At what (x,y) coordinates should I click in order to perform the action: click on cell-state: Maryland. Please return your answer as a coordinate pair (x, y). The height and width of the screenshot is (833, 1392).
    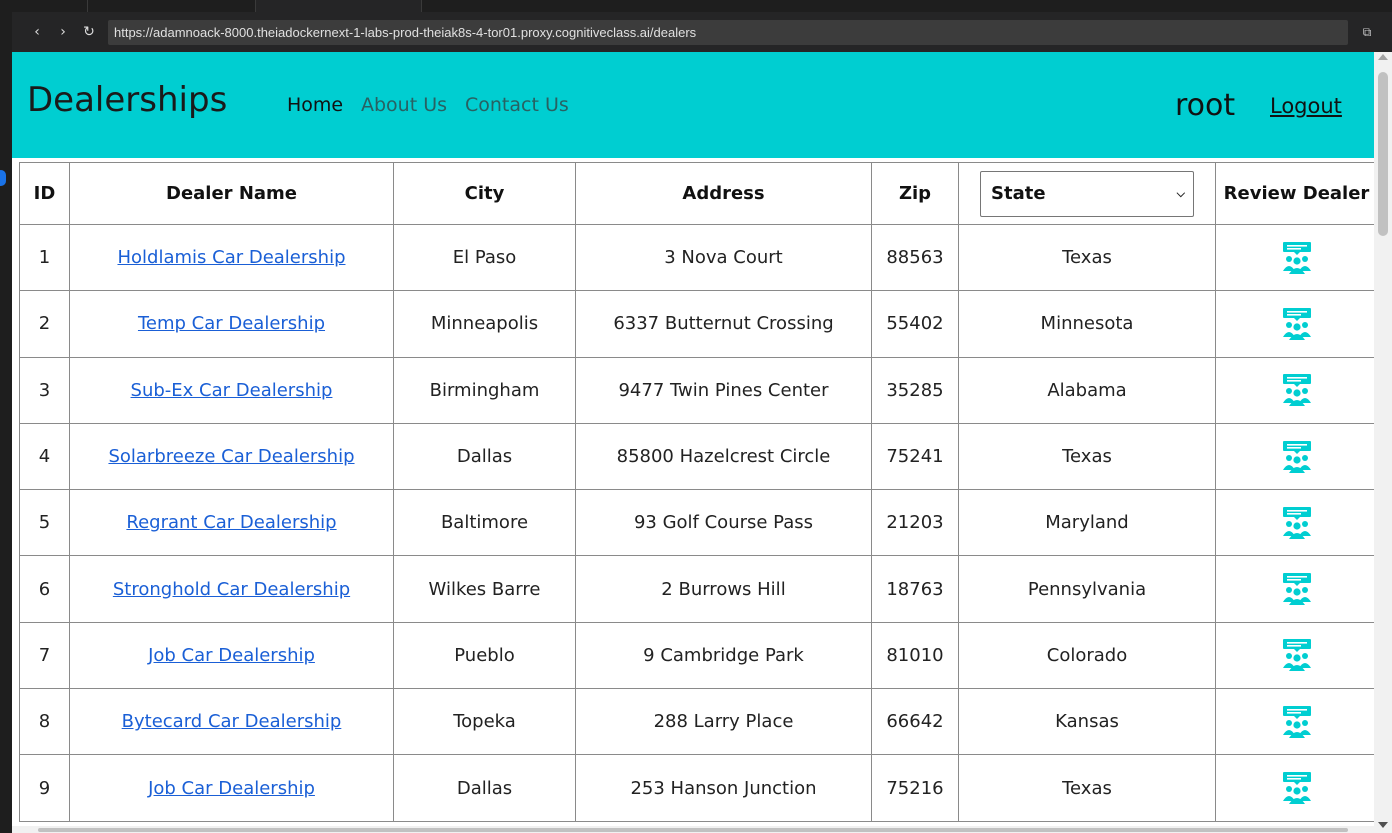
    Looking at the image, I should click on (1087, 523).